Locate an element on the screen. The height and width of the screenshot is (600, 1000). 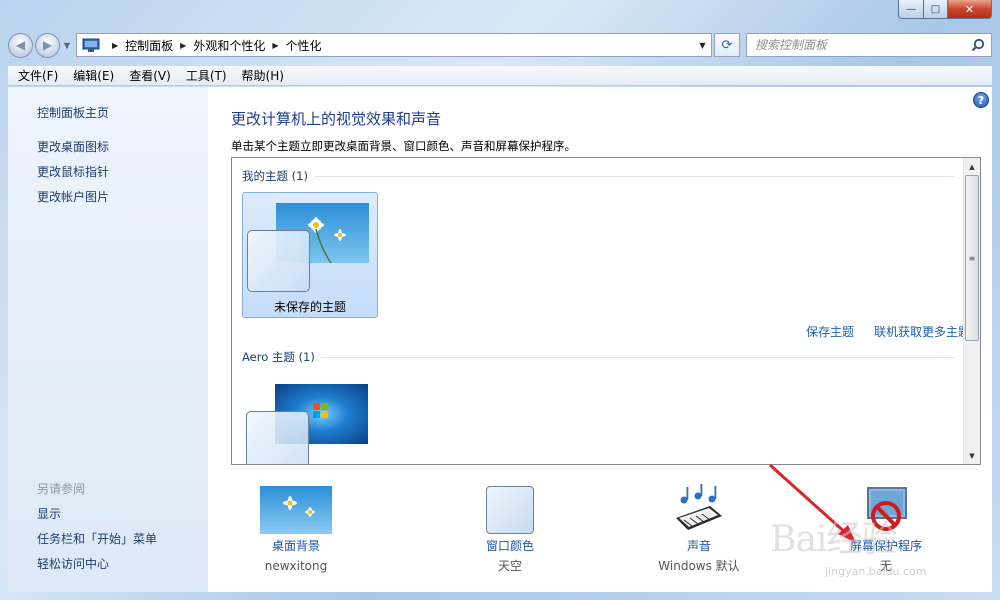
address-bar: ▶ 控制面板 ▶ 外观和个性化 ▶ 个性化 ▼ is located at coordinates (394, 45).